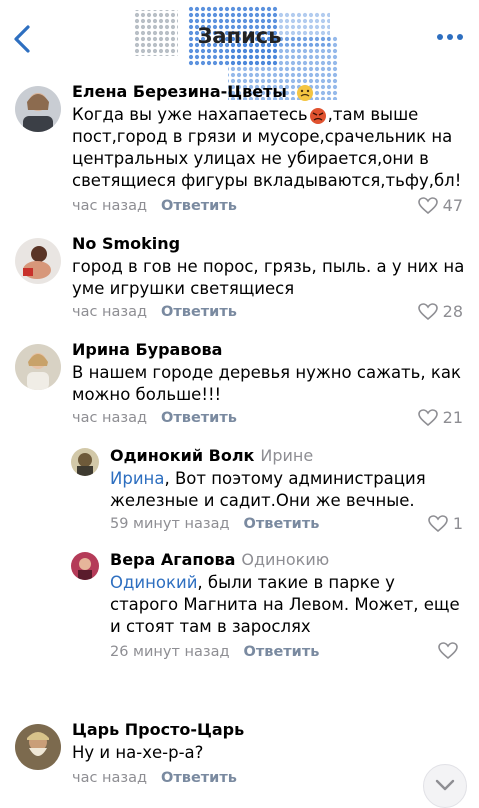 Image resolution: width=479 pixels, height=808 pixels. What do you see at coordinates (452, 205) in the screenshot?
I see `like-count: 47` at bounding box center [452, 205].